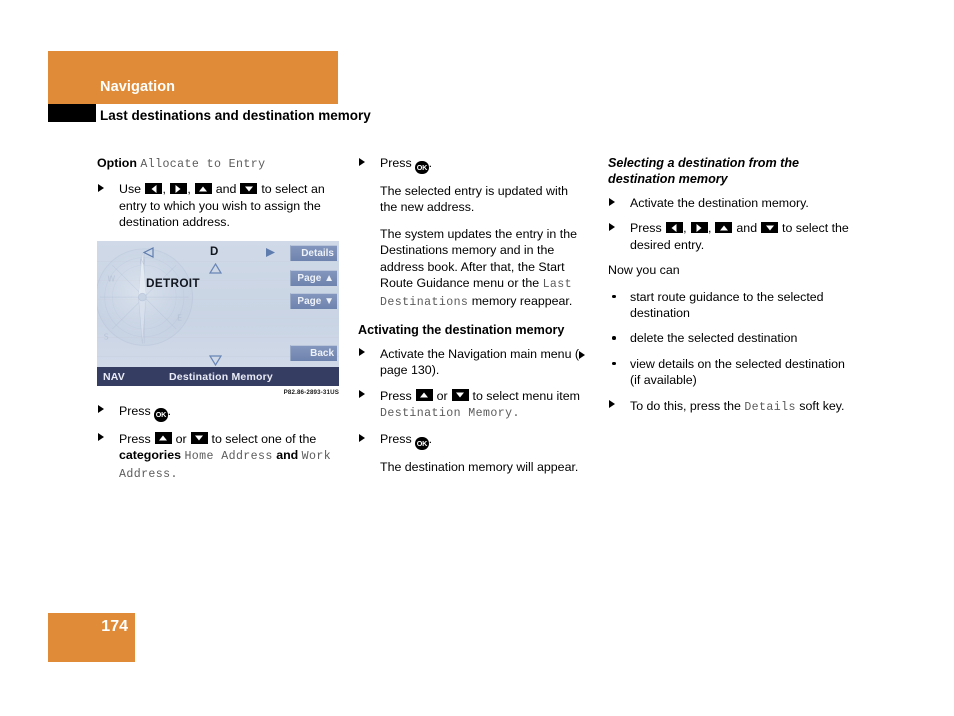 This screenshot has height=716, width=954. What do you see at coordinates (164, 189) in the screenshot?
I see `comma-1: ,` at bounding box center [164, 189].